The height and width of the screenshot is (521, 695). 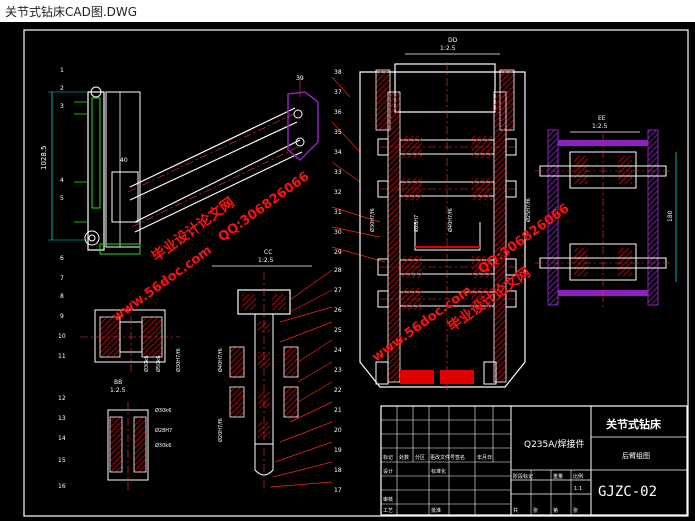 What do you see at coordinates (535, 510) in the screenshot?
I see `tb-label-15: 张` at bounding box center [535, 510].